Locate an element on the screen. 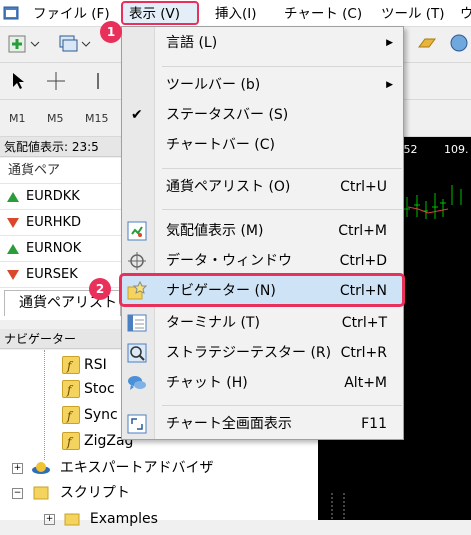 This screenshot has width=471, height=535. menu-insert: 挿入(I) is located at coordinates (236, 14).